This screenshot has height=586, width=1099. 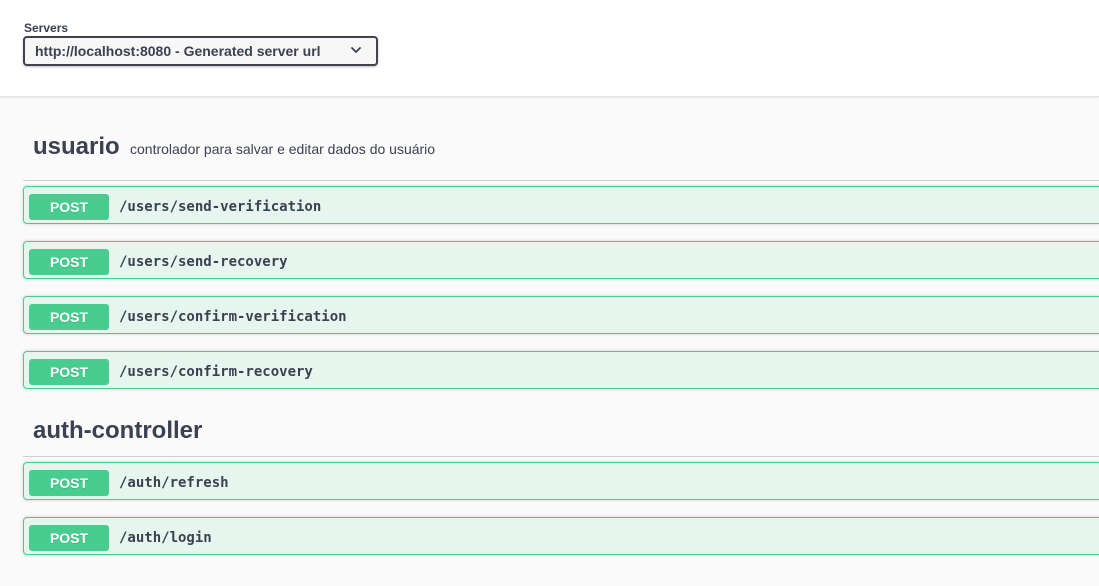 What do you see at coordinates (561, 260) in the screenshot?
I see `operation-send-recovery: POST /users/send-recovery` at bounding box center [561, 260].